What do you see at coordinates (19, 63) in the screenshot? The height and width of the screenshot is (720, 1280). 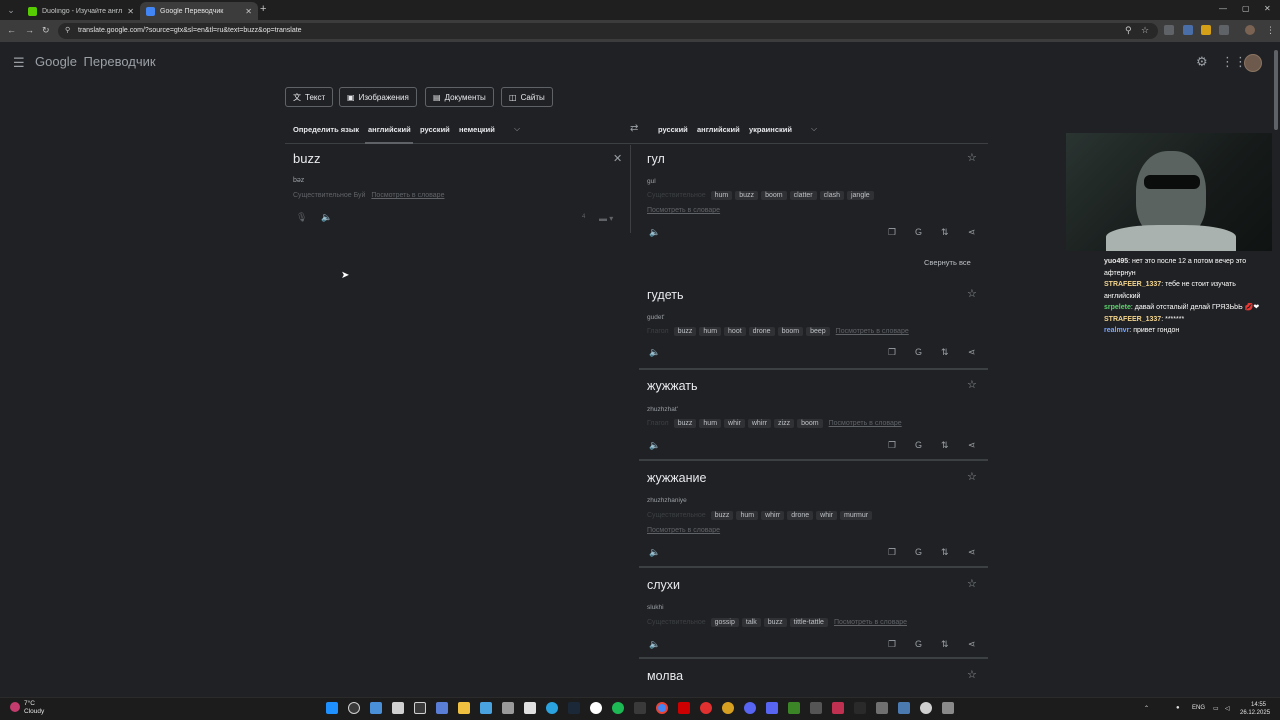 I see `main-menu-icon: ☰` at bounding box center [19, 63].